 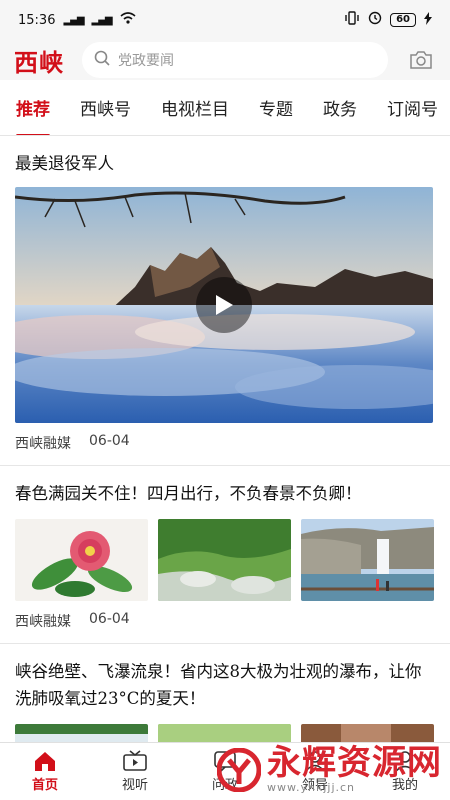 I want to click on tab-recommend: 推荐, so click(x=39, y=115).